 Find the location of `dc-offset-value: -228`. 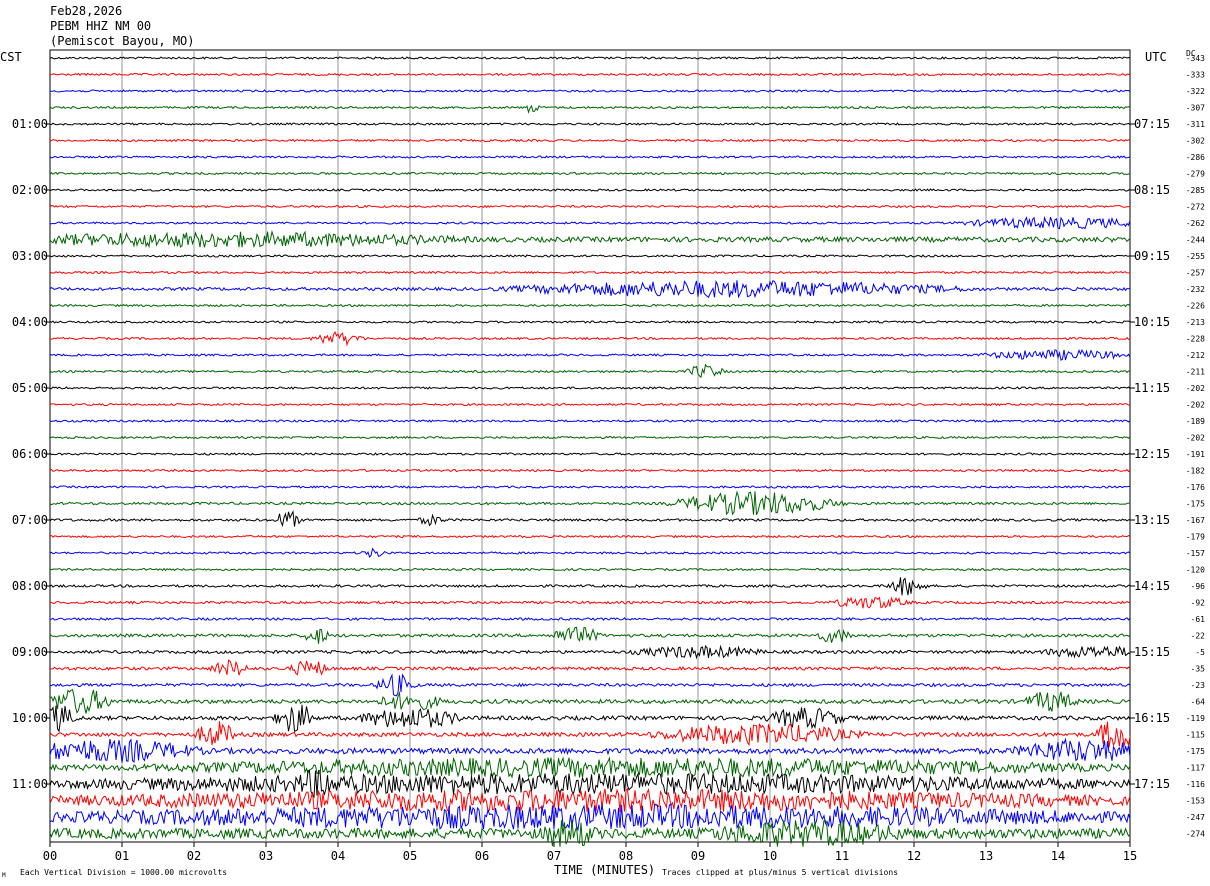

dc-offset-value: -228 is located at coordinates (1195, 339).